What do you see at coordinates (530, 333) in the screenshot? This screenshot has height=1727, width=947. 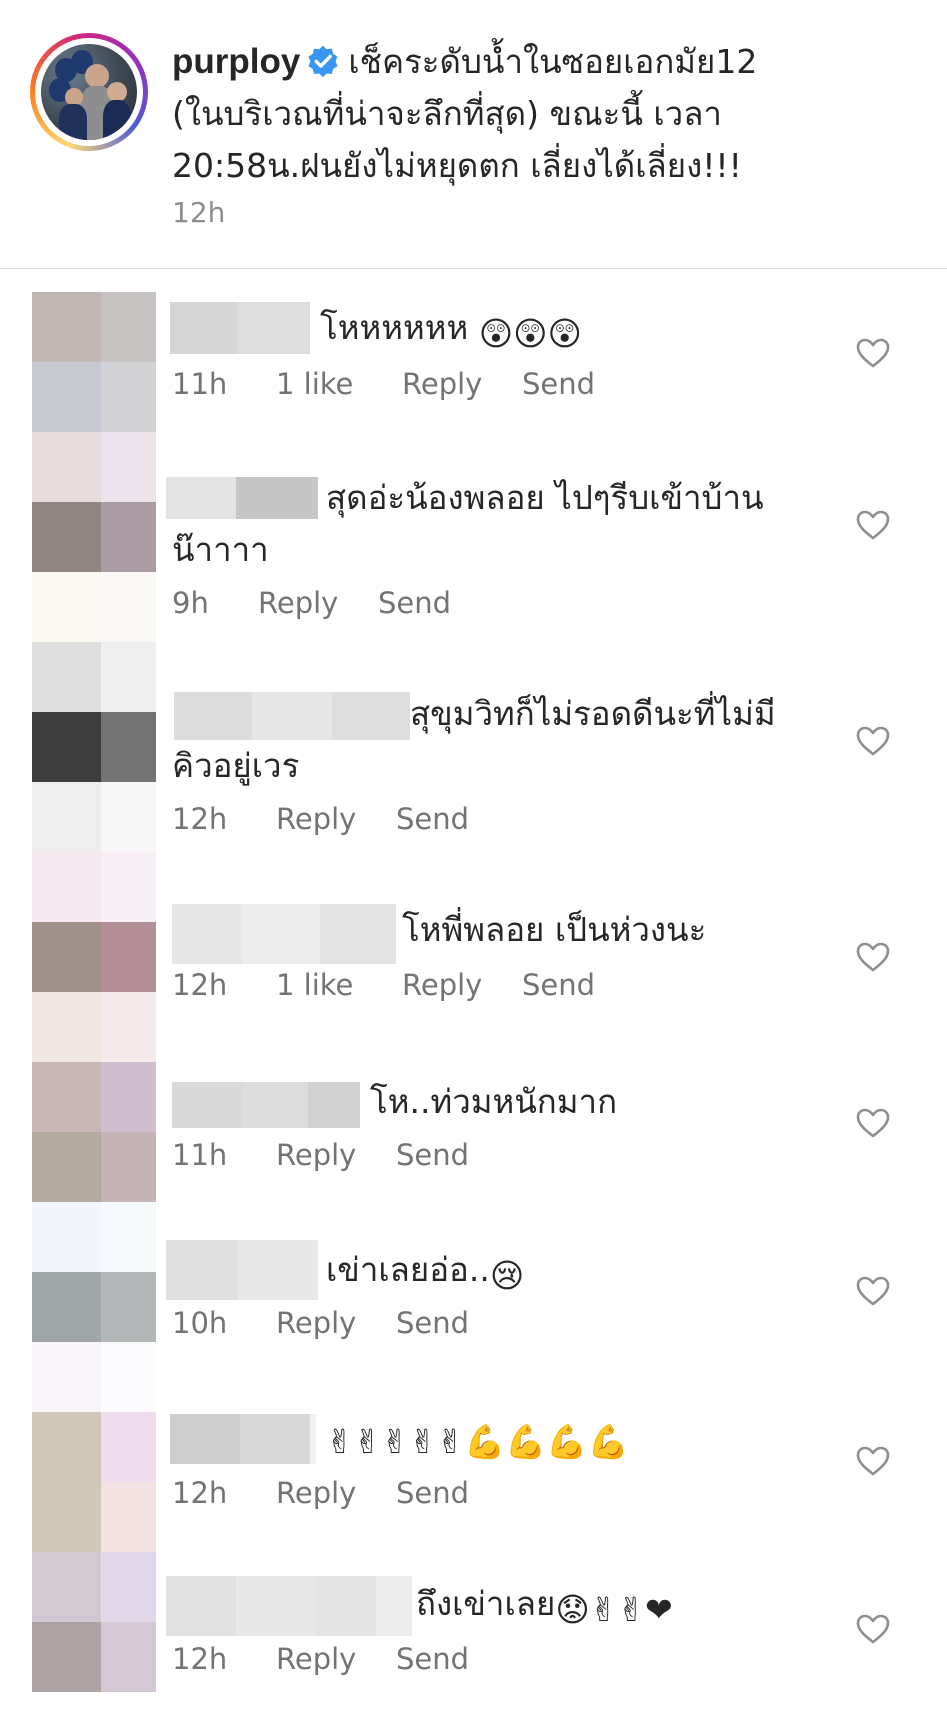 I see `emoji-astonished: 😲😲😲` at bounding box center [530, 333].